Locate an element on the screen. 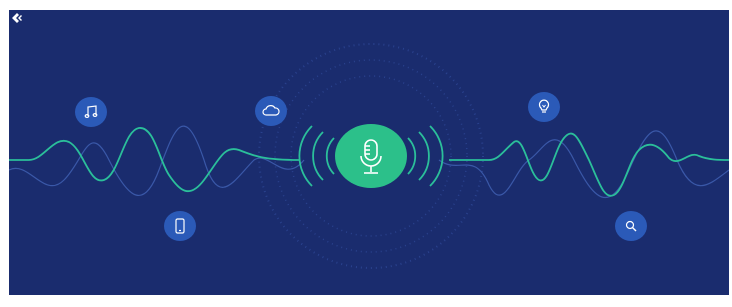 This screenshot has width=732, height=307. microphone-button is located at coordinates (371, 156).